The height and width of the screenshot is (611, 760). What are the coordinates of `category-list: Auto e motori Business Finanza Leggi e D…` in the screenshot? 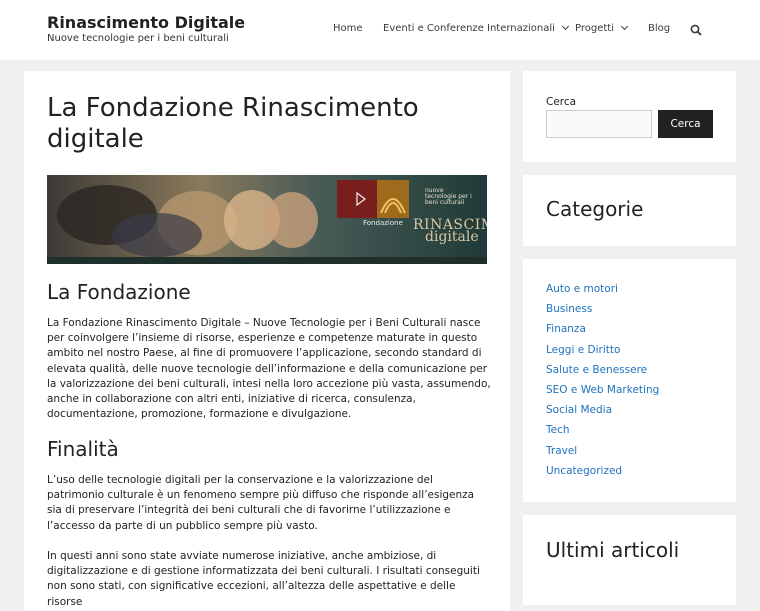 It's located at (602, 383).